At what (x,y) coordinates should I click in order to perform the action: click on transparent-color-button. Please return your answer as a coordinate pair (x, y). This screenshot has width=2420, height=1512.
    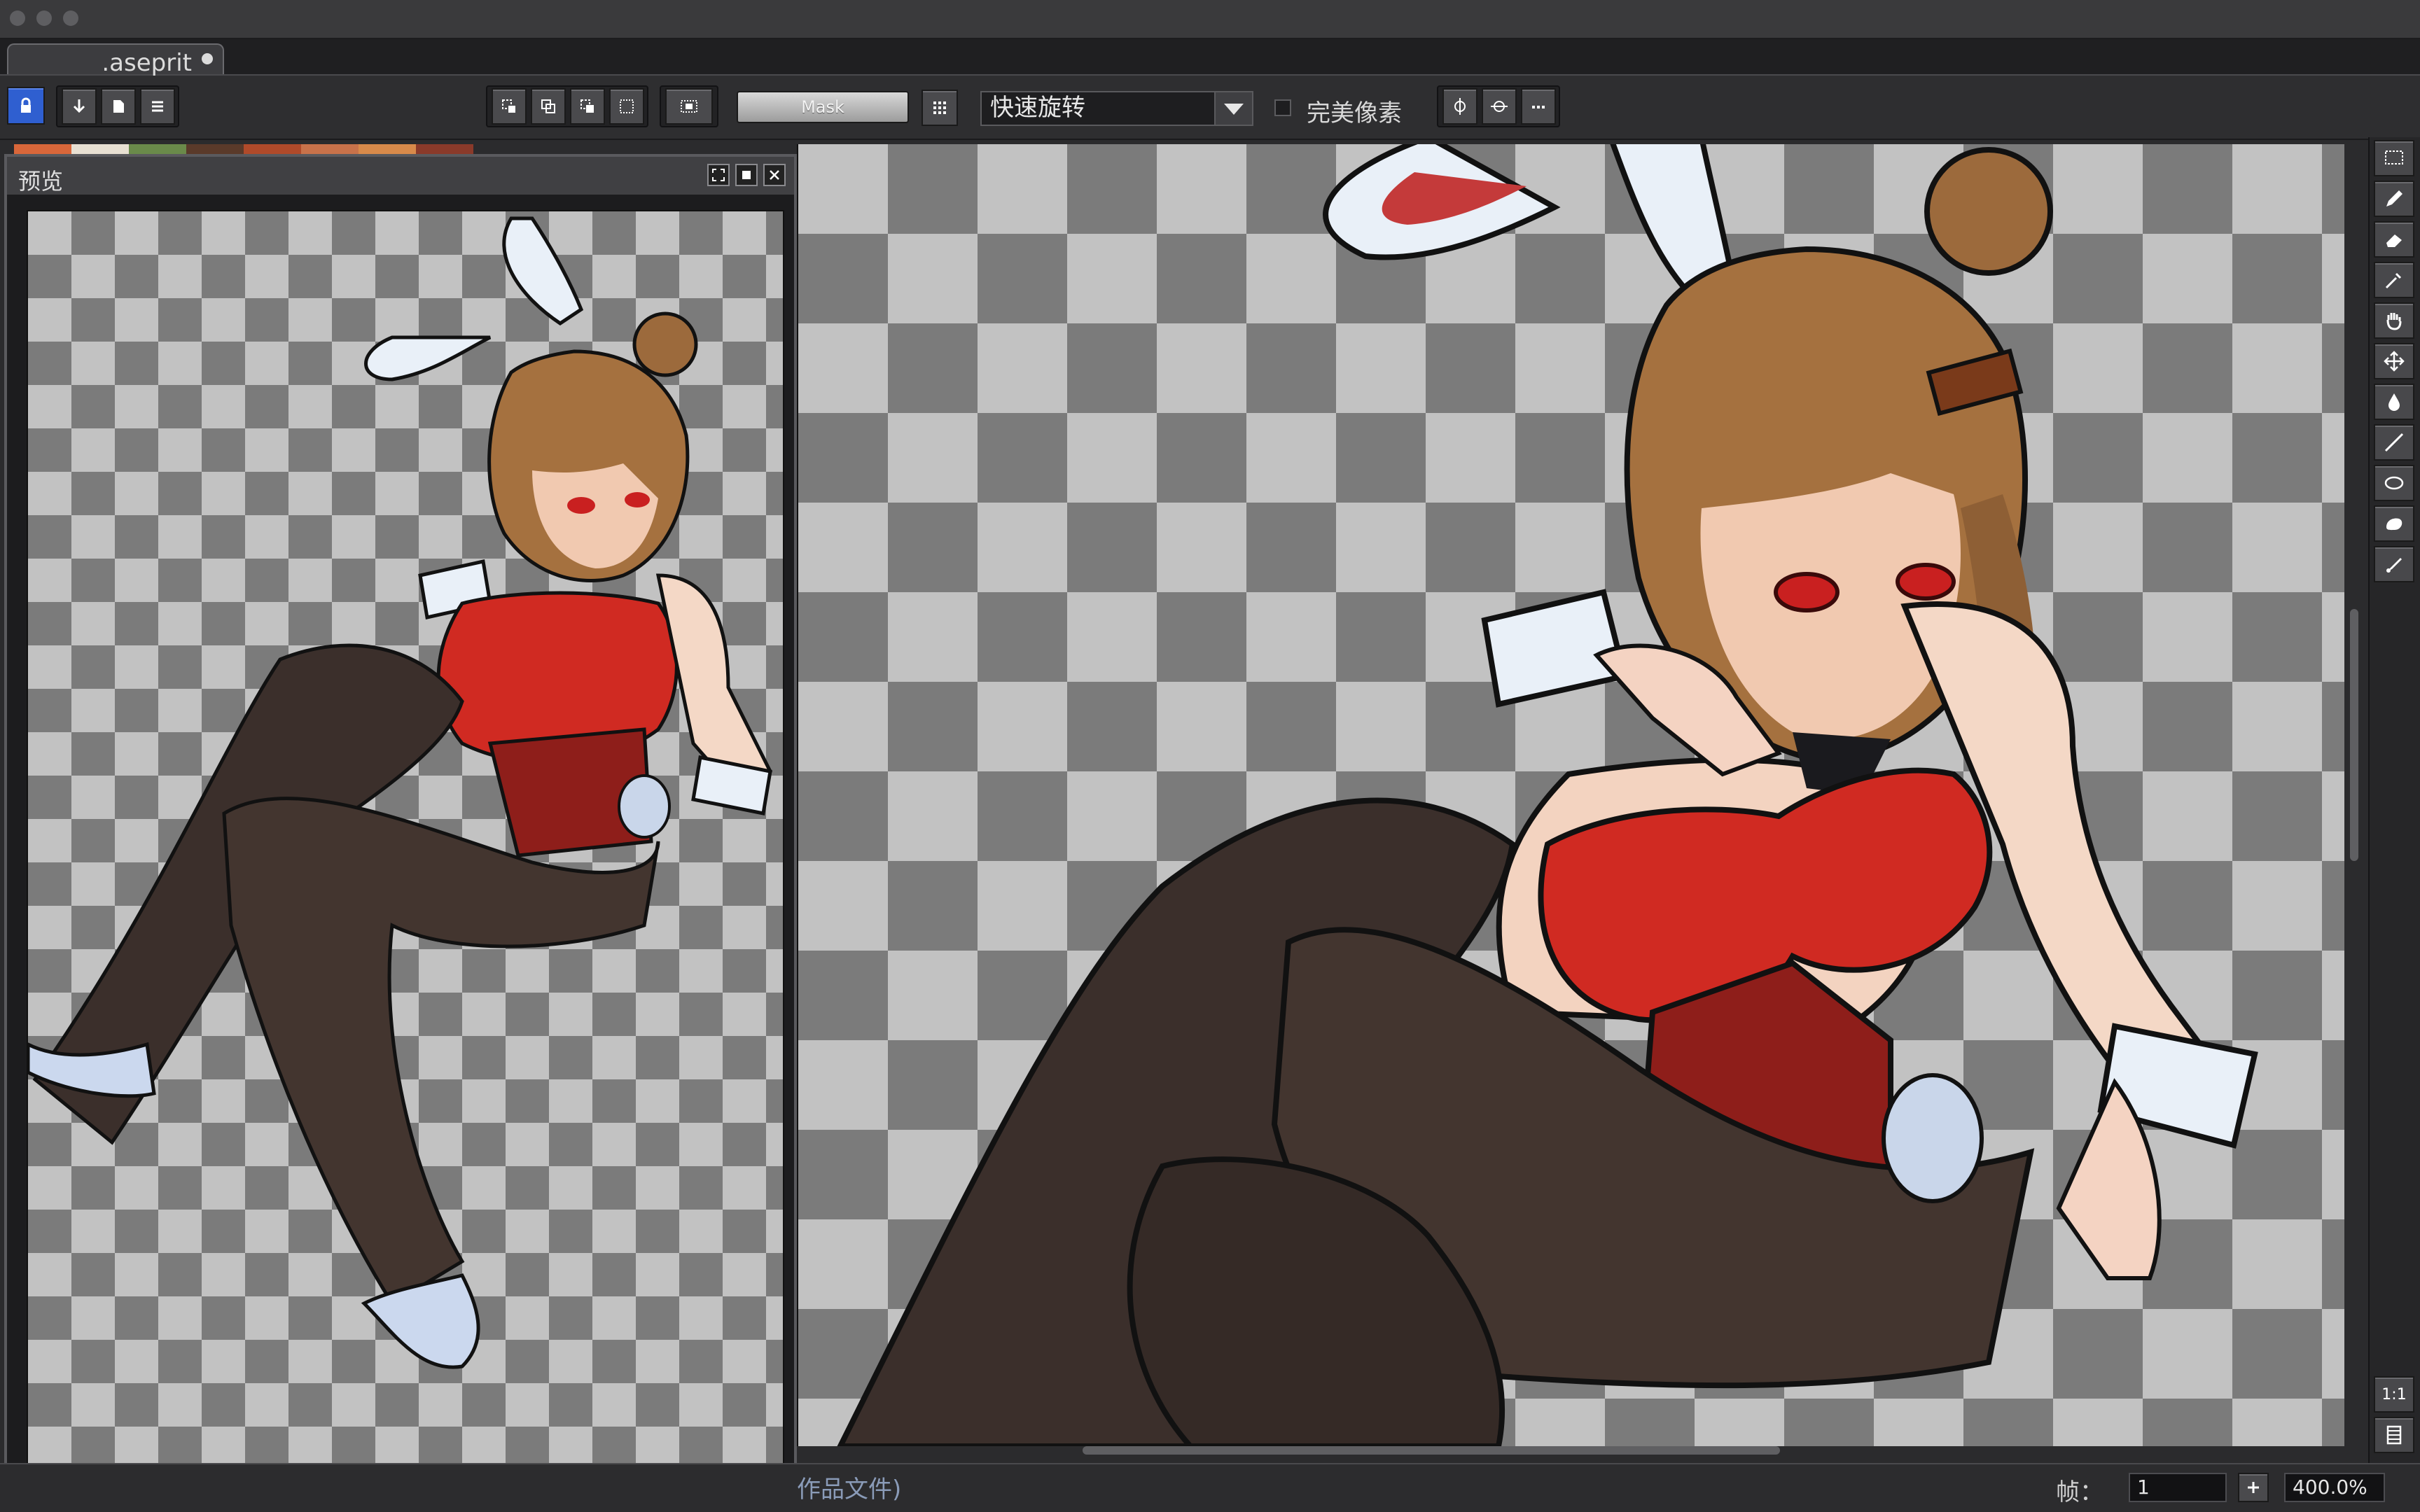
    Looking at the image, I should click on (689, 106).